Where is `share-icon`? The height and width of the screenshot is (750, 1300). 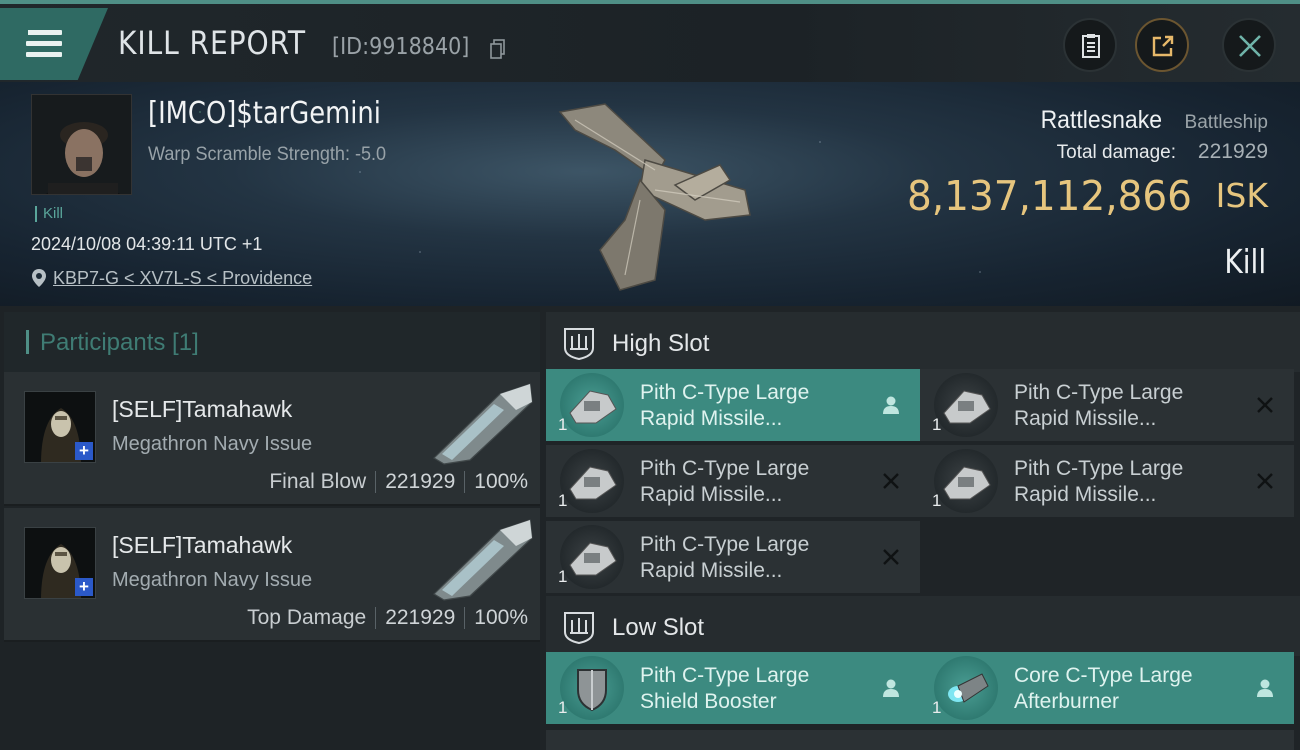
share-icon is located at coordinates (1163, 46).